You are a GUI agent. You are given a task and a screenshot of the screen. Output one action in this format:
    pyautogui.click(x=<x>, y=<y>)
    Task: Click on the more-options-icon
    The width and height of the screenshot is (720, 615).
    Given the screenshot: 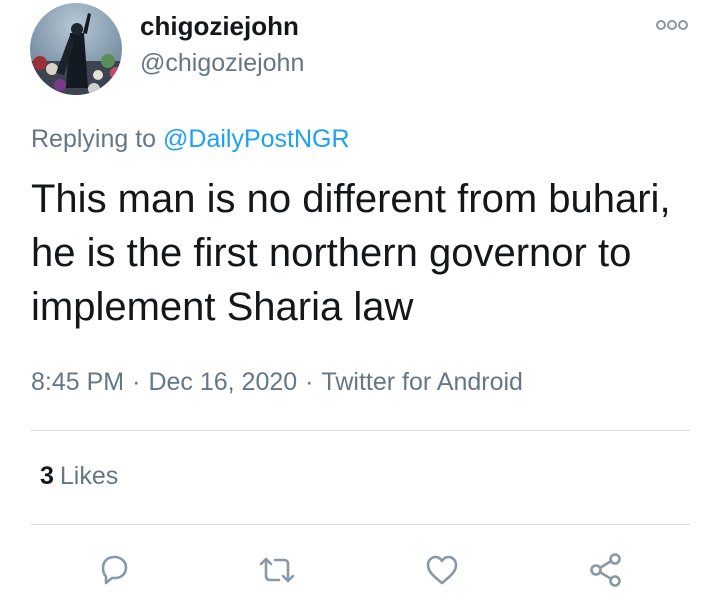 What is the action you would take?
    pyautogui.click(x=672, y=25)
    